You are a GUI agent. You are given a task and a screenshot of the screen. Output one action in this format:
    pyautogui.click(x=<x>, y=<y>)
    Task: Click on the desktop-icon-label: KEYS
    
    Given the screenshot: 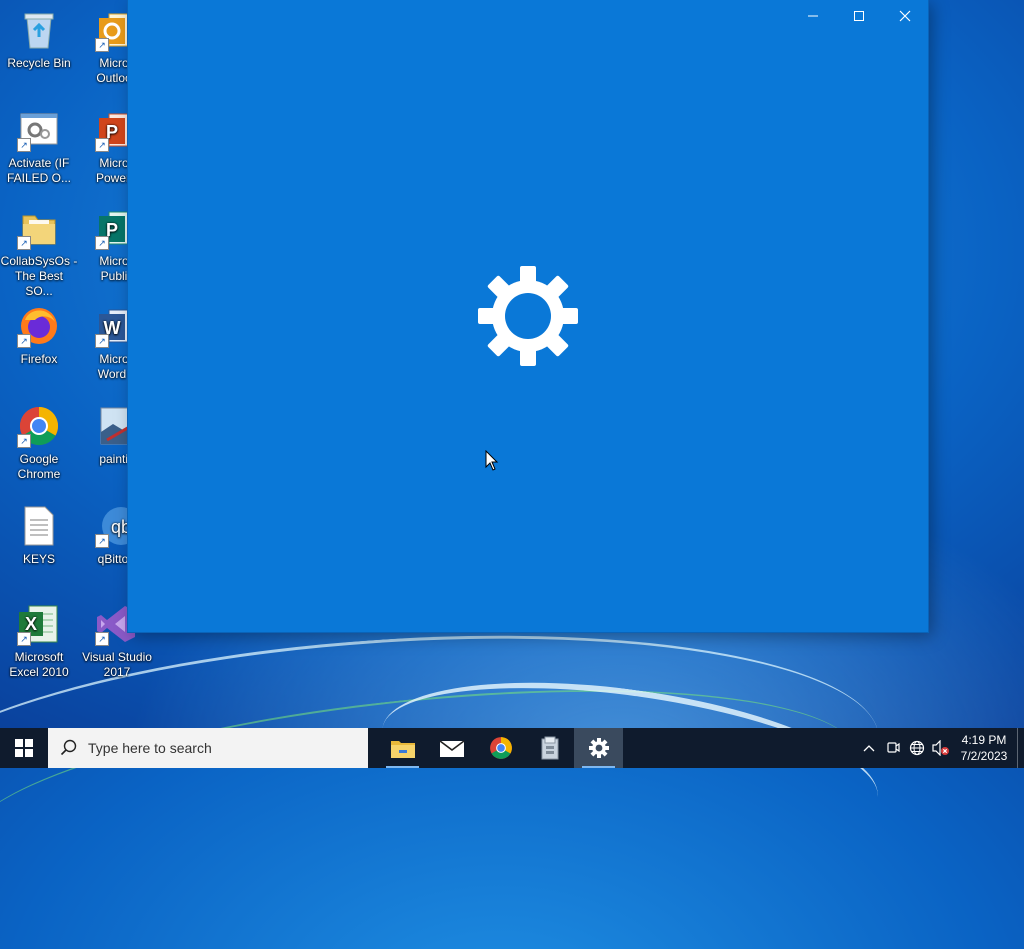 What is the action you would take?
    pyautogui.click(x=38, y=559)
    